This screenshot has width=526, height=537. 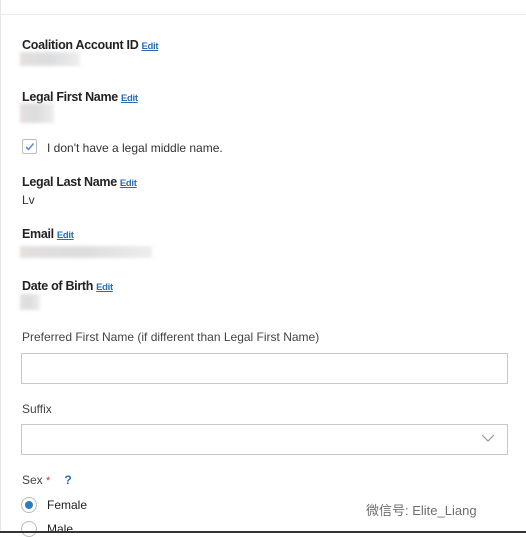 What do you see at coordinates (67, 480) in the screenshot?
I see `help-icon: ?` at bounding box center [67, 480].